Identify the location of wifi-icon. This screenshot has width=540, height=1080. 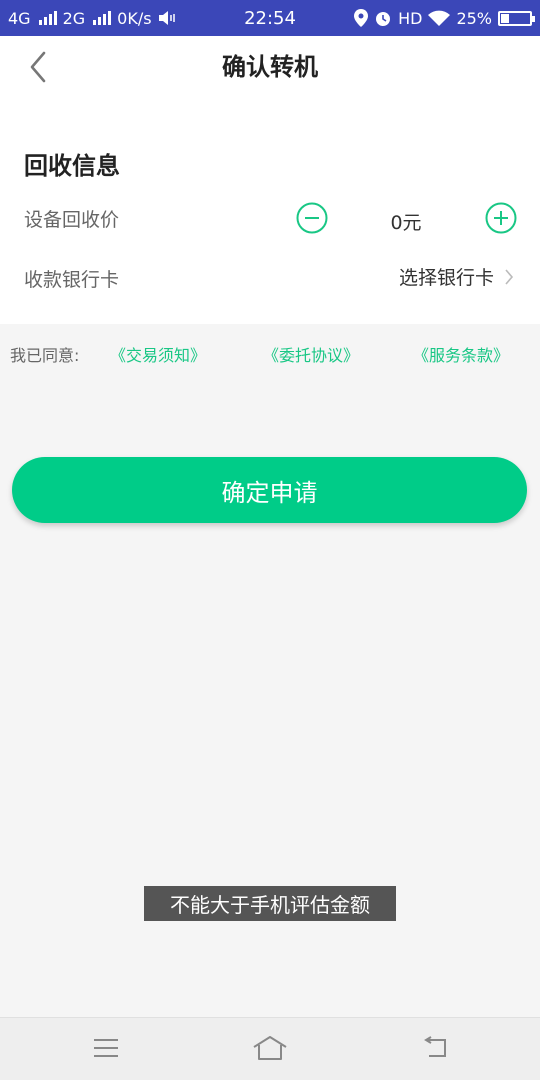
(439, 18).